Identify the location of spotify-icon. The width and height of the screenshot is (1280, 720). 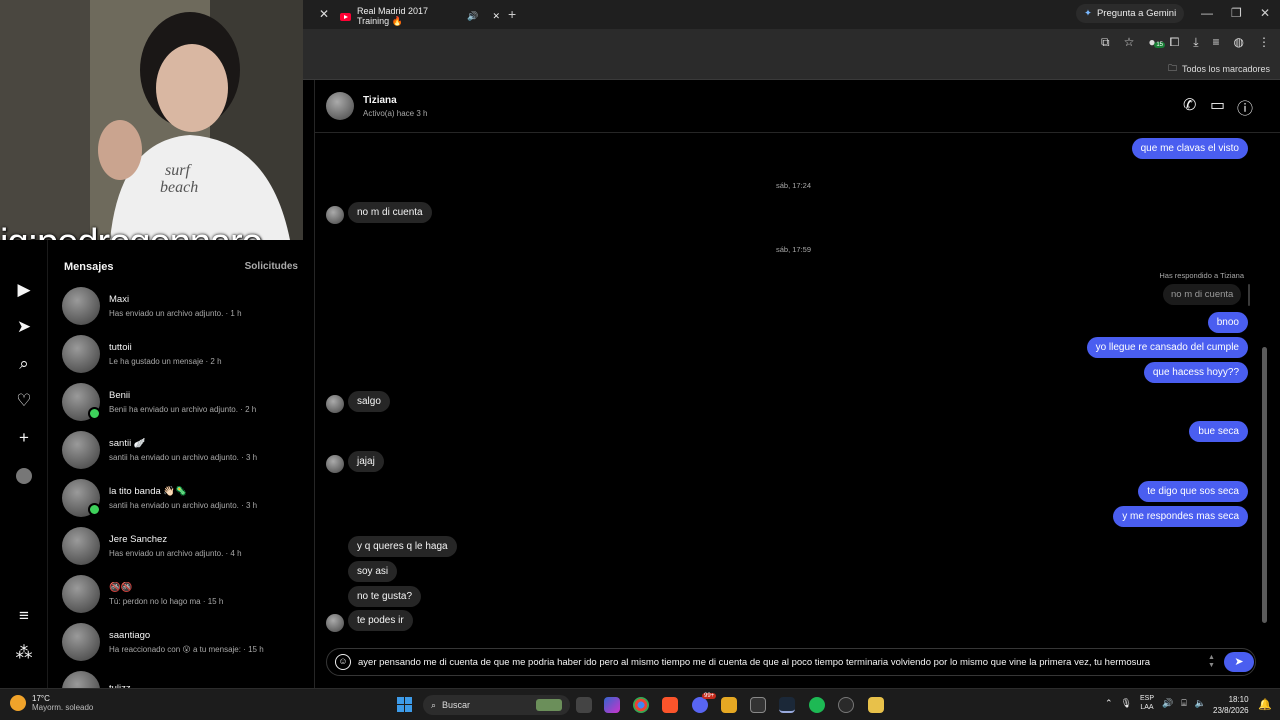
(817, 705).